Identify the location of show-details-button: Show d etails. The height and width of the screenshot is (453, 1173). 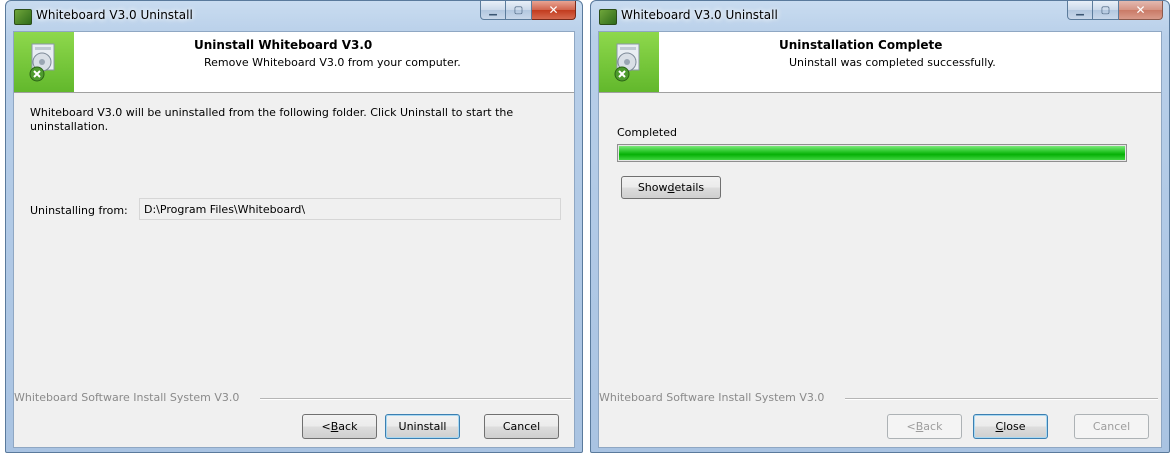
(671, 187).